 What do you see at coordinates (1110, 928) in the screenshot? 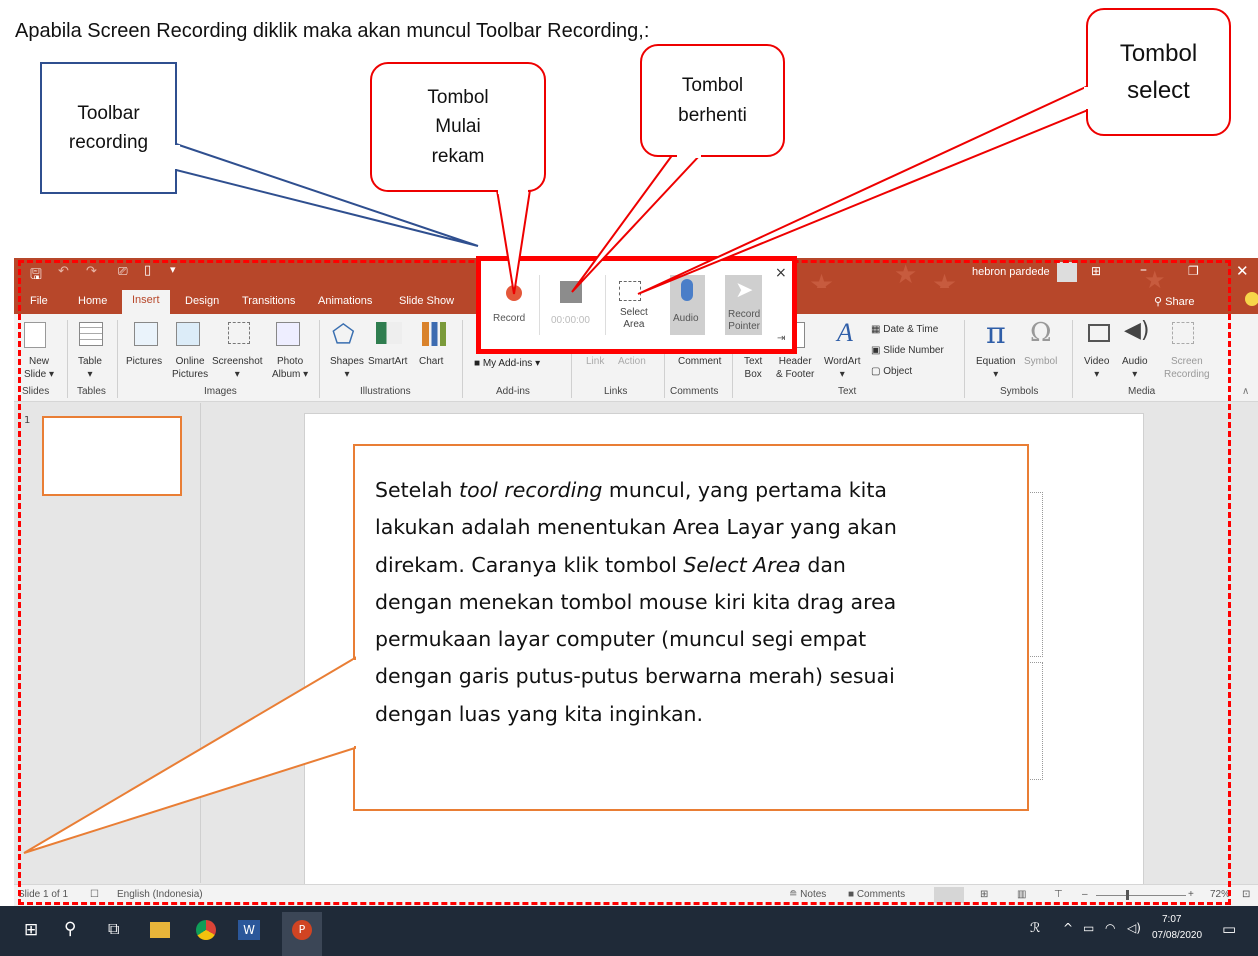
I see `wifi-icon: ◠` at bounding box center [1110, 928].